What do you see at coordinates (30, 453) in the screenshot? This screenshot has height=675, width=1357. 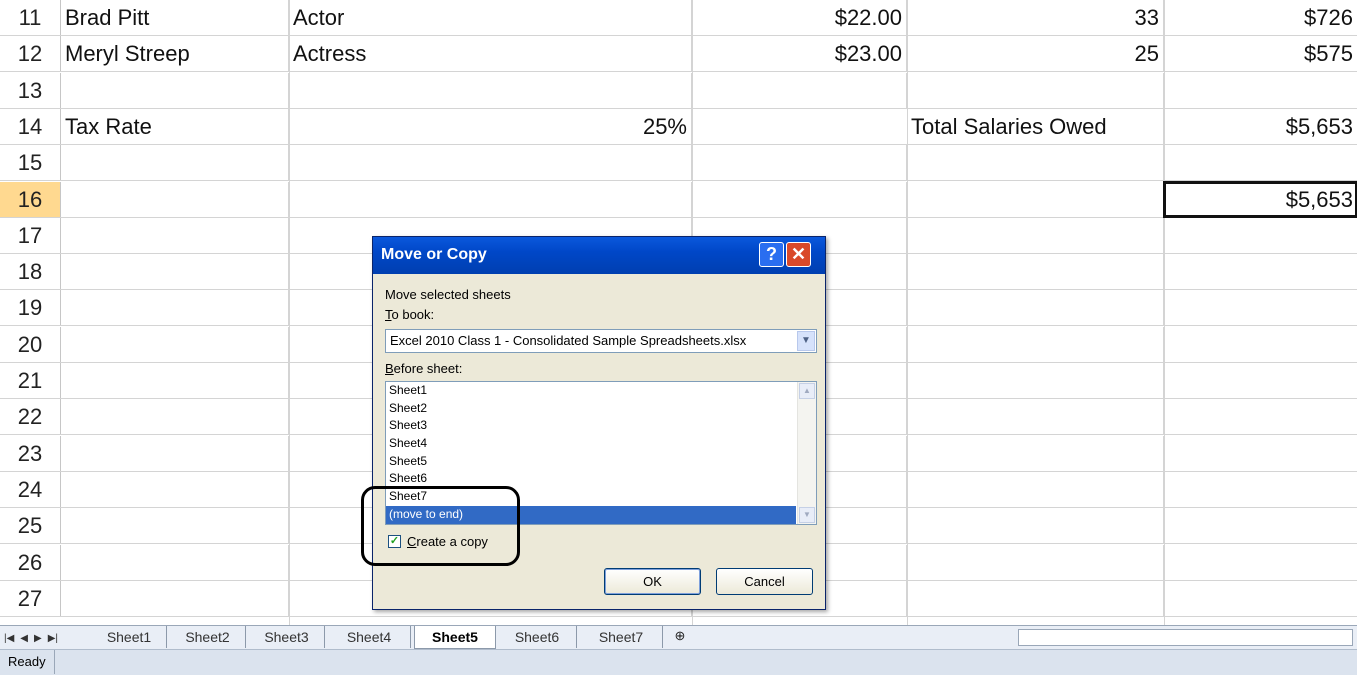 I see `row-header: 23` at bounding box center [30, 453].